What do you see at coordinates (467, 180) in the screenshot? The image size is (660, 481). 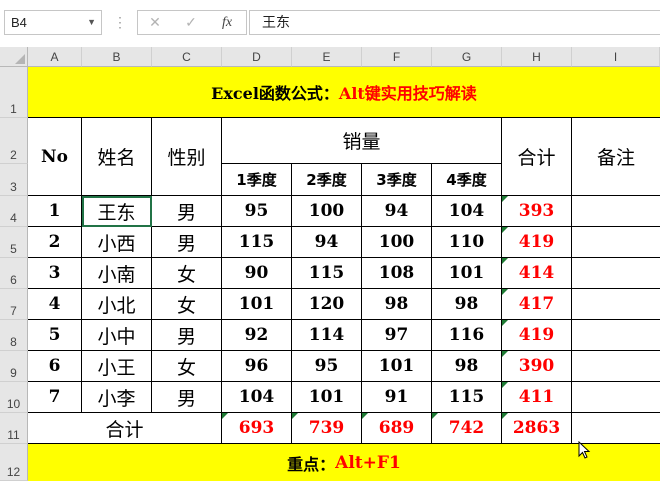 I see `header-q4: 4季度` at bounding box center [467, 180].